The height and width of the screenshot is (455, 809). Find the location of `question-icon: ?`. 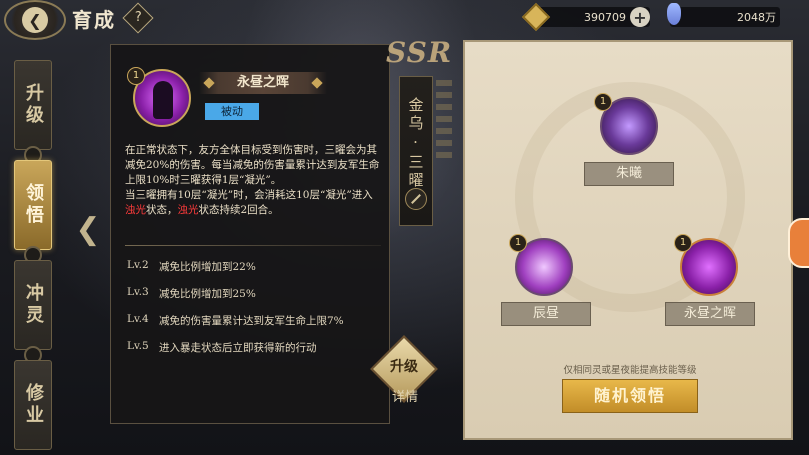

question-icon: ? is located at coordinates (138, 18).